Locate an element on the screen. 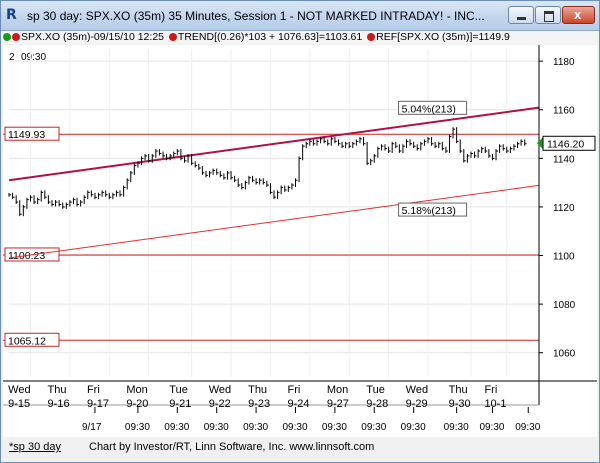  trend-red-dot-icon is located at coordinates (172, 37).